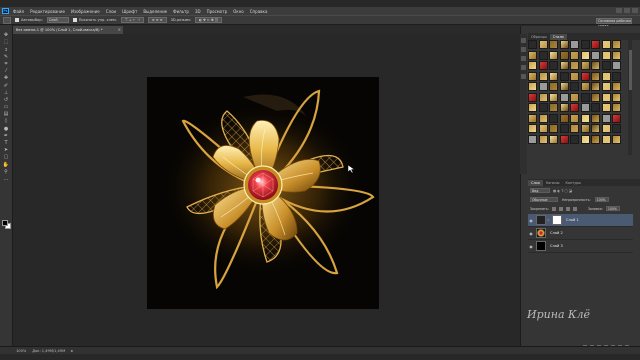  I want to click on tab-paths: Контуры, so click(573, 183).